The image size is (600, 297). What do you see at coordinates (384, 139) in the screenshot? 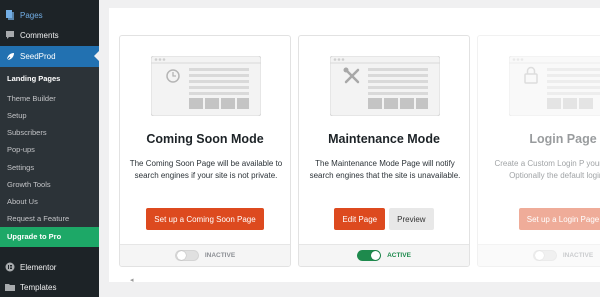
I see `card-title: Maintenance Mode` at bounding box center [384, 139].